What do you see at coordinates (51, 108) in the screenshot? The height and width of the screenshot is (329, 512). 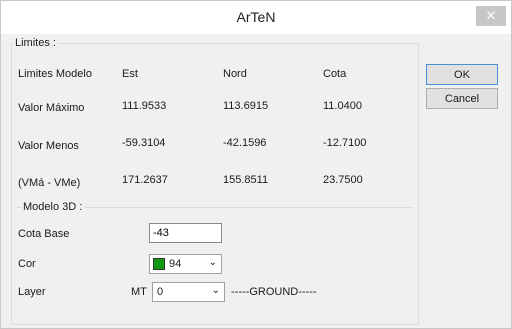 I see `row-label-valor-maximo: Valor Máximo` at bounding box center [51, 108].